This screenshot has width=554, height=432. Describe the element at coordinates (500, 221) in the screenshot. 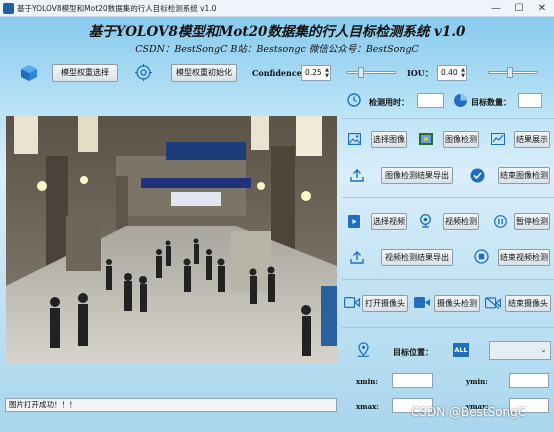

I see `pause-icon` at that location.